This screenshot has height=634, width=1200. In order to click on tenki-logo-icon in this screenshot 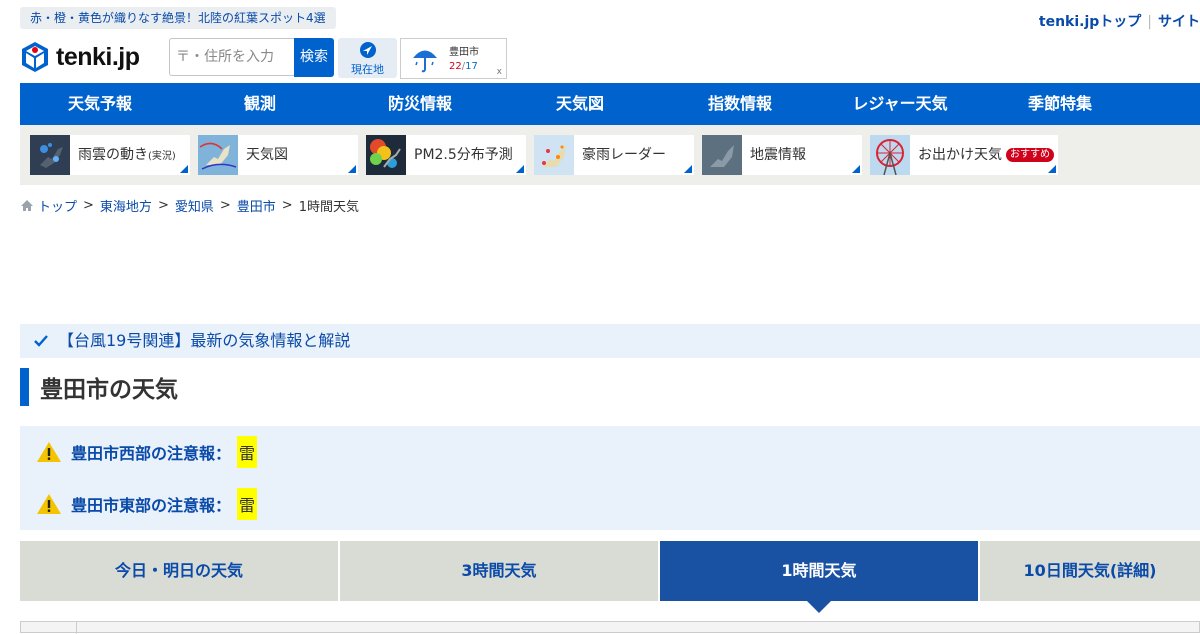, I will do `click(35, 57)`.